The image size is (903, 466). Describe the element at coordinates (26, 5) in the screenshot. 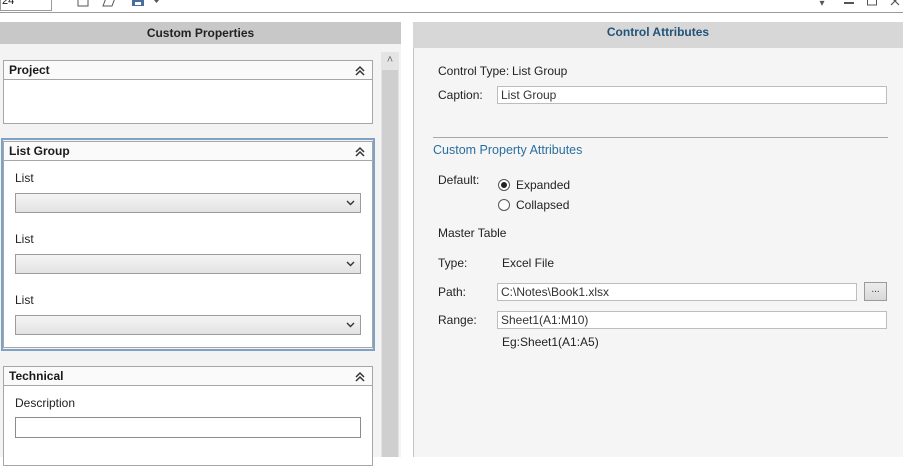

I see `document-field: 24` at that location.